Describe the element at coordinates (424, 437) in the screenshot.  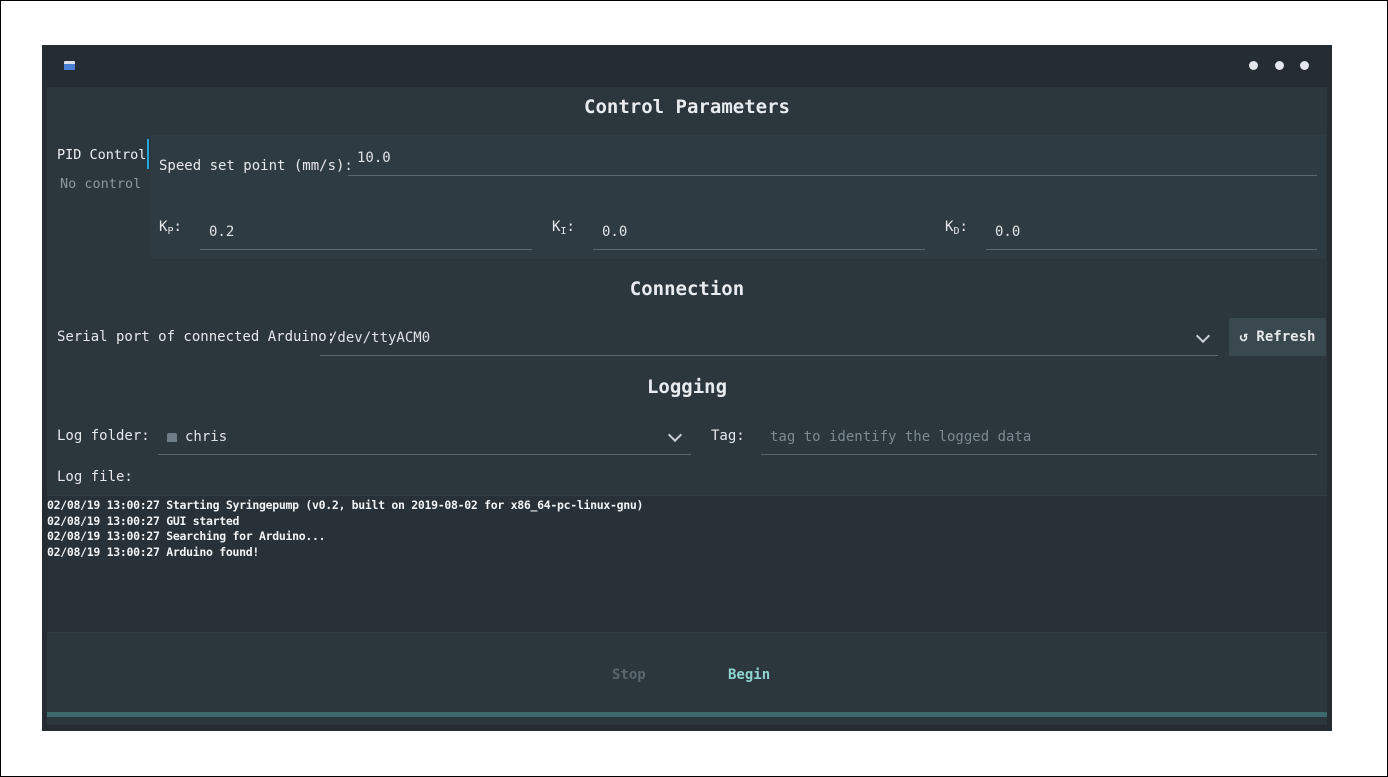
I see `log-folder-select: chris` at that location.